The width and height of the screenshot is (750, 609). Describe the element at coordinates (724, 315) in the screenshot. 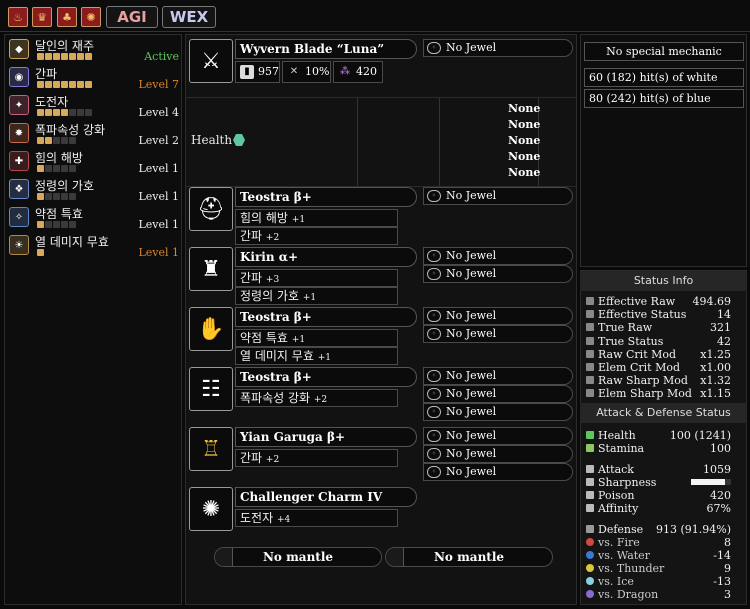

I see `status-value: 14` at that location.